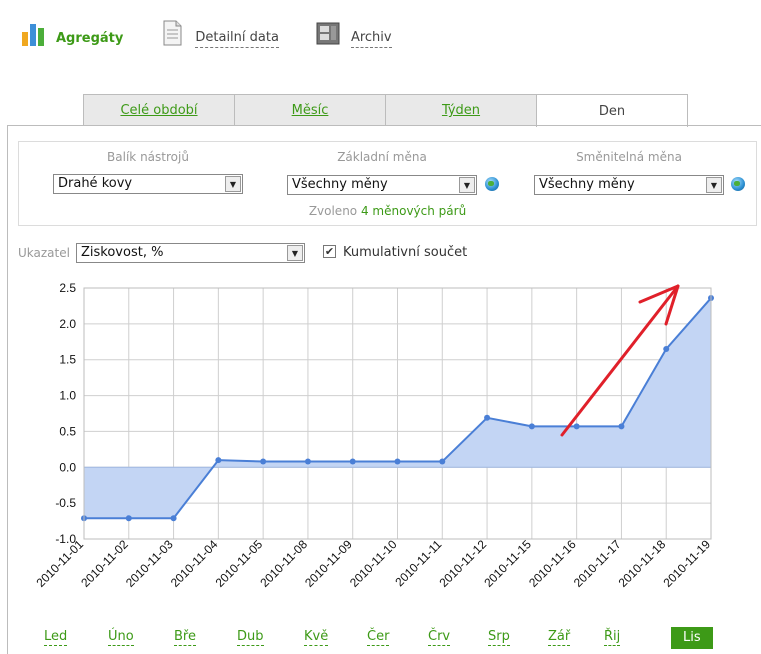 The image size is (761, 654). I want to click on x-tick-label: 2010-11-02, so click(104, 563).